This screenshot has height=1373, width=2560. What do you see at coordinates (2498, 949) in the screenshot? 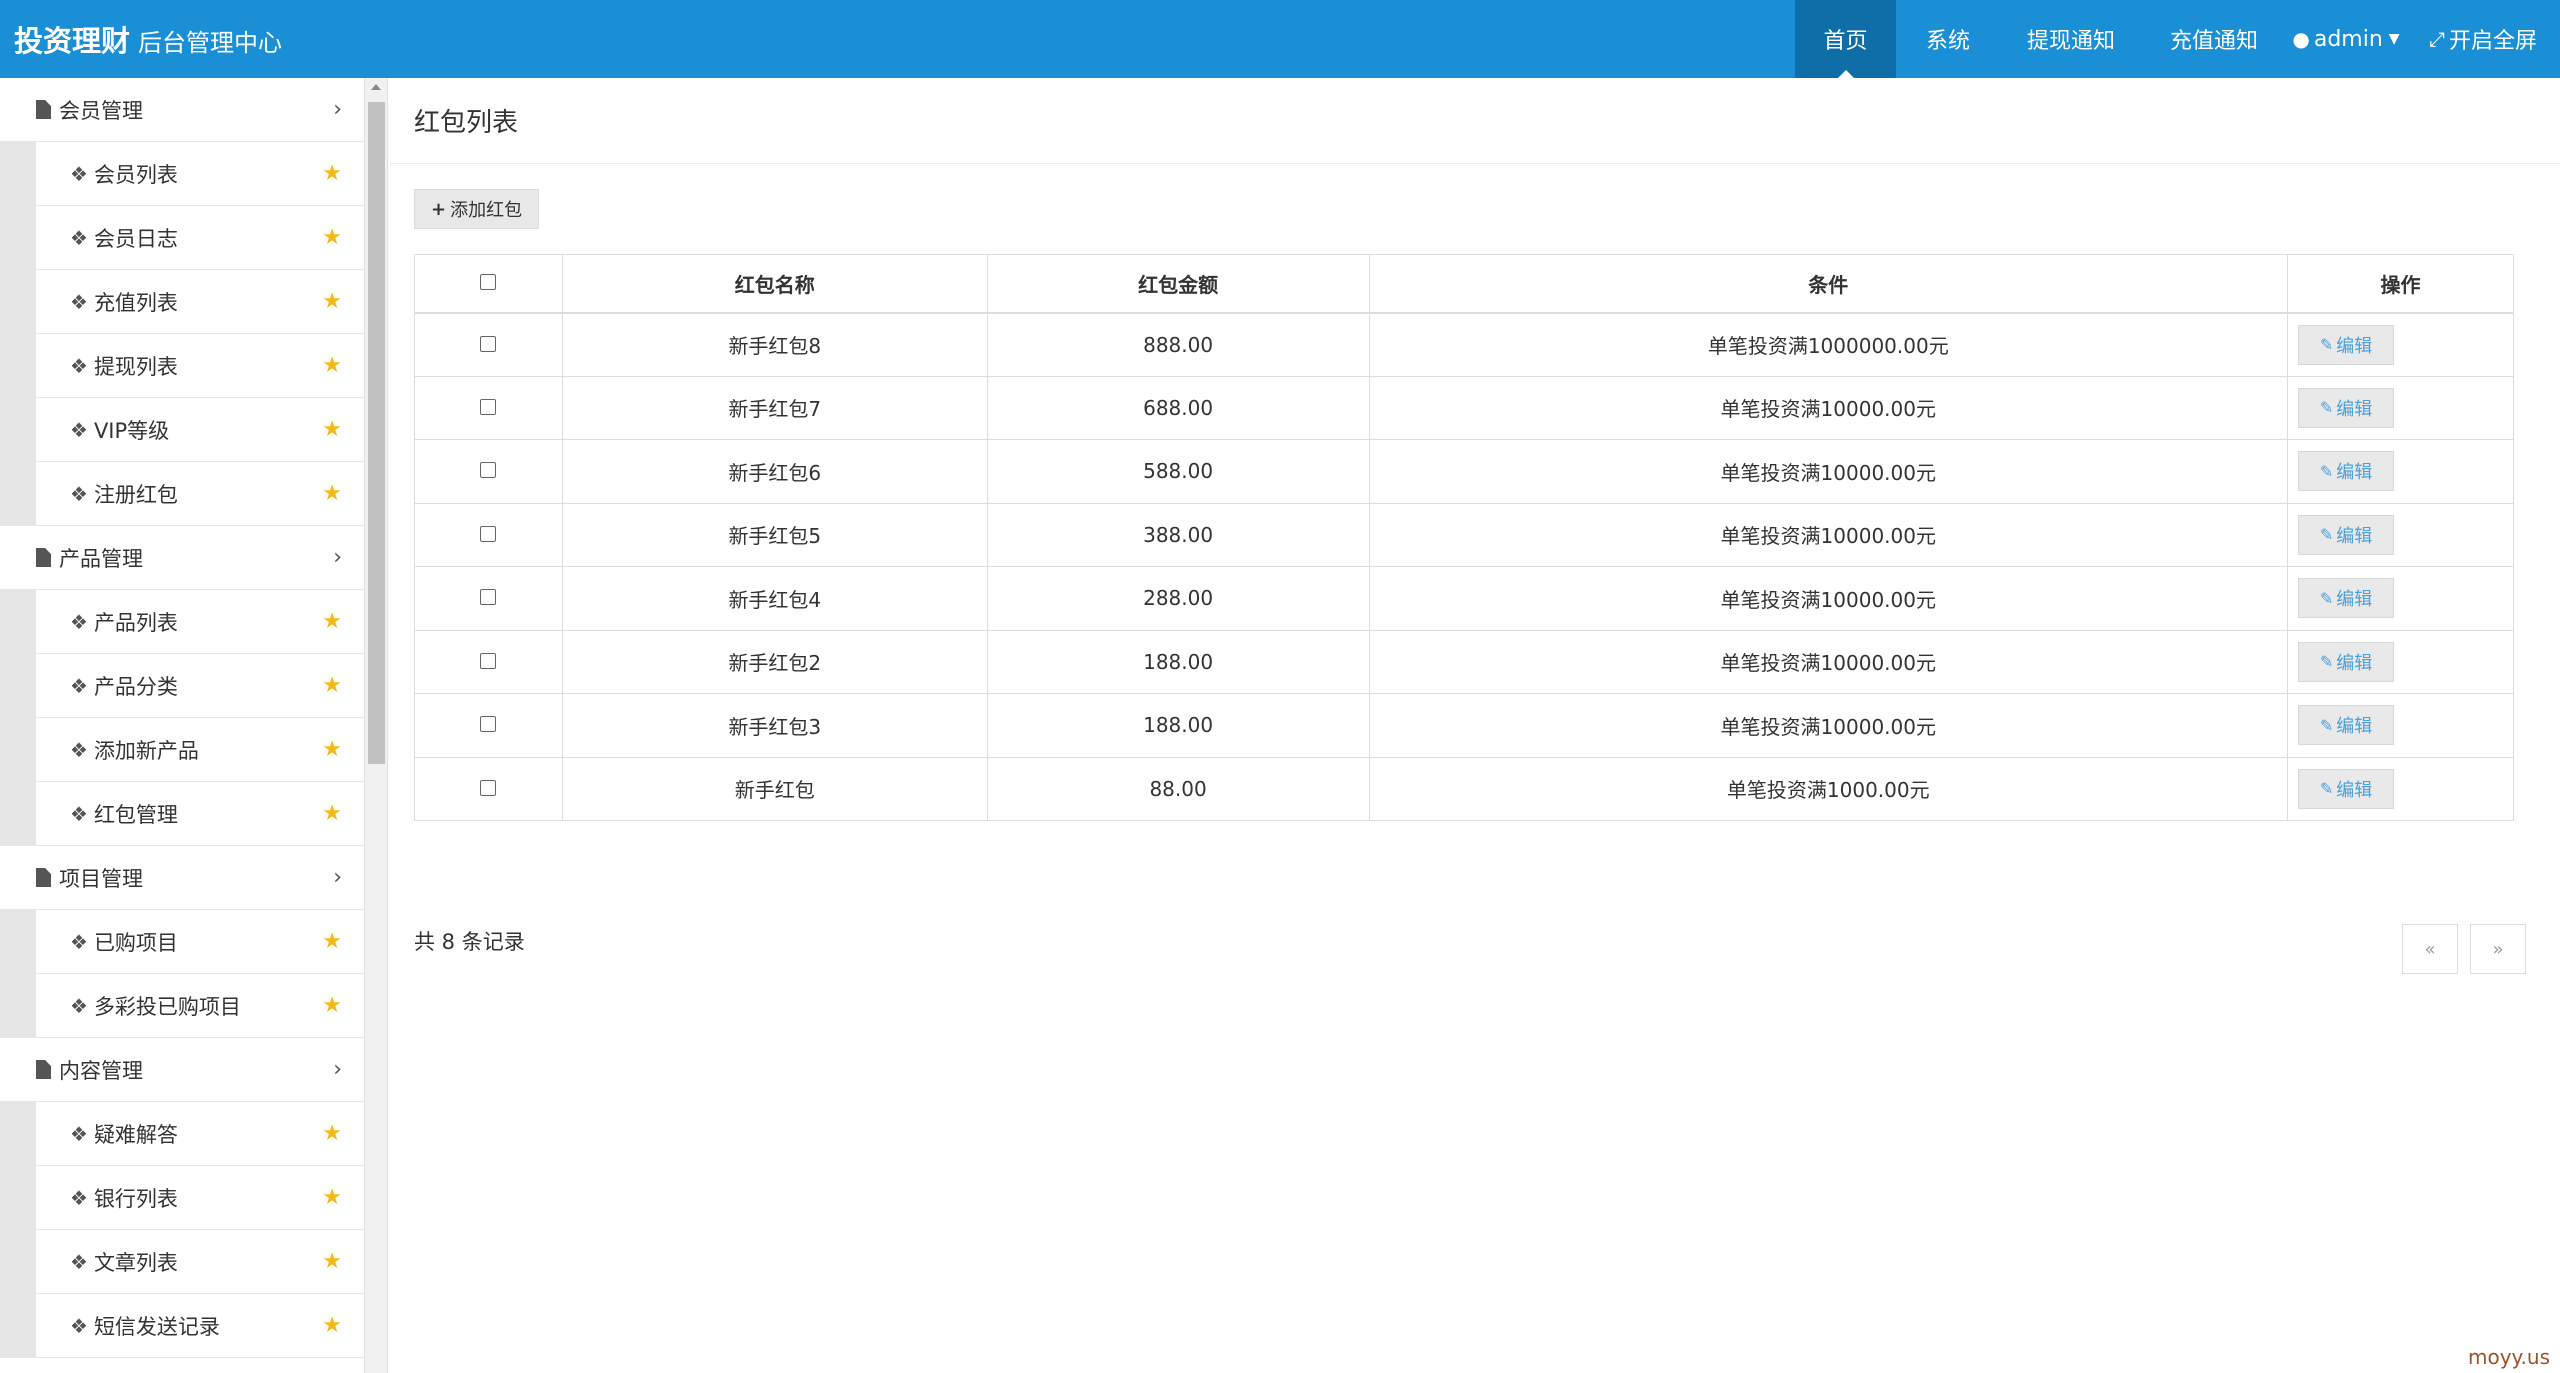
I see `next-page-button: »` at bounding box center [2498, 949].